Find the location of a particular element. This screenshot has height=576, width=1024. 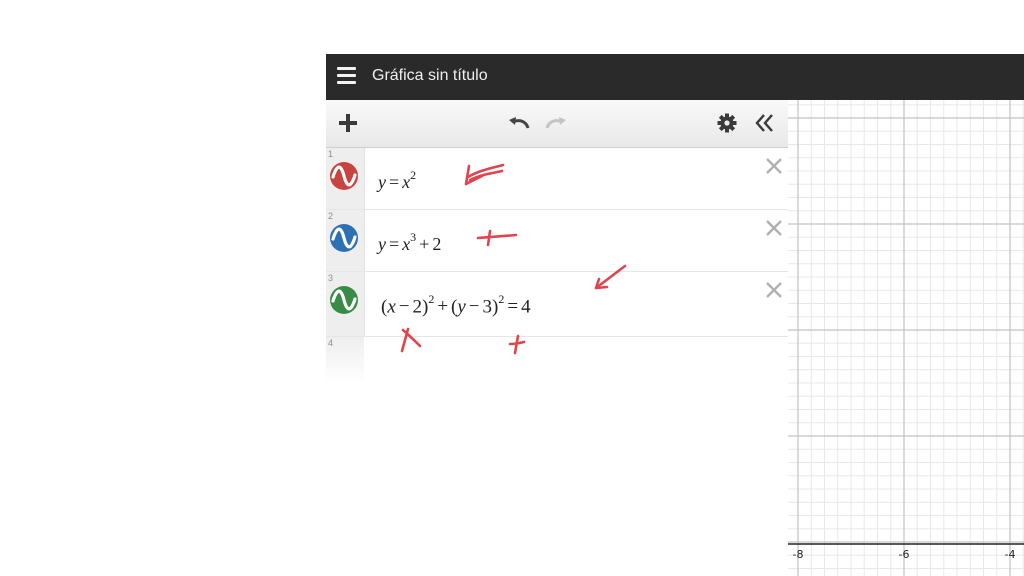

x-tick-label: -4 is located at coordinates (1010, 554).